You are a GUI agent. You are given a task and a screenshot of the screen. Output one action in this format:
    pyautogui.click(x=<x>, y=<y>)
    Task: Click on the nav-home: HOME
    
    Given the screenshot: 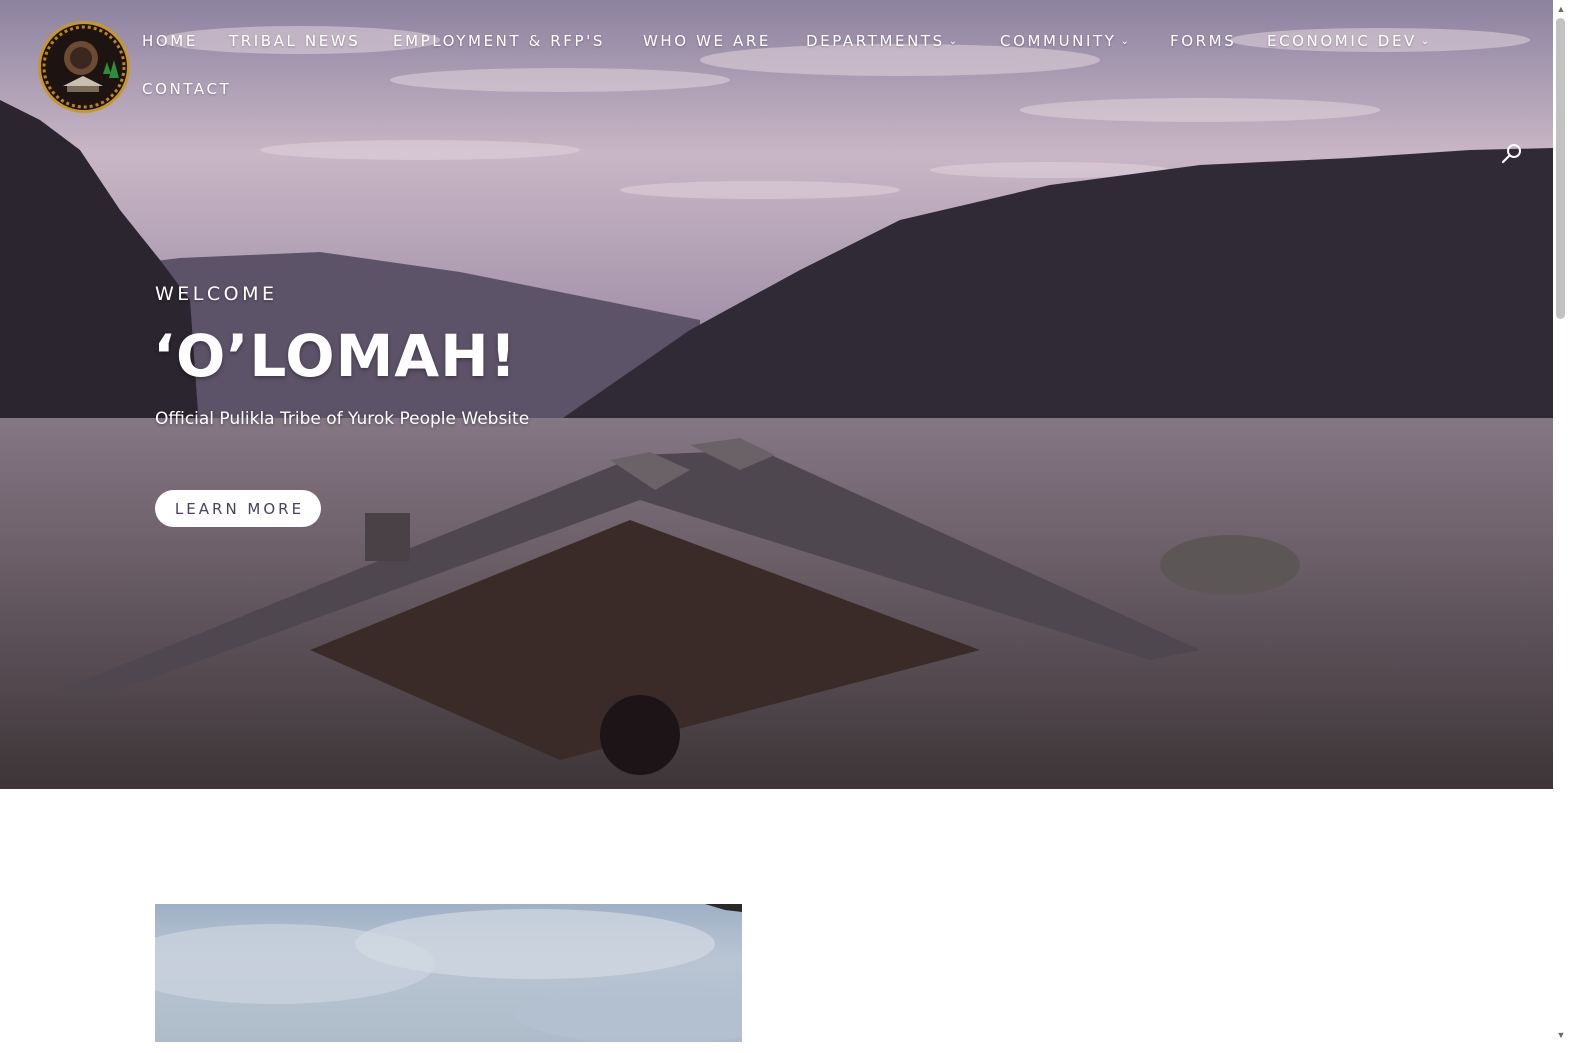 What is the action you would take?
    pyautogui.click(x=170, y=41)
    